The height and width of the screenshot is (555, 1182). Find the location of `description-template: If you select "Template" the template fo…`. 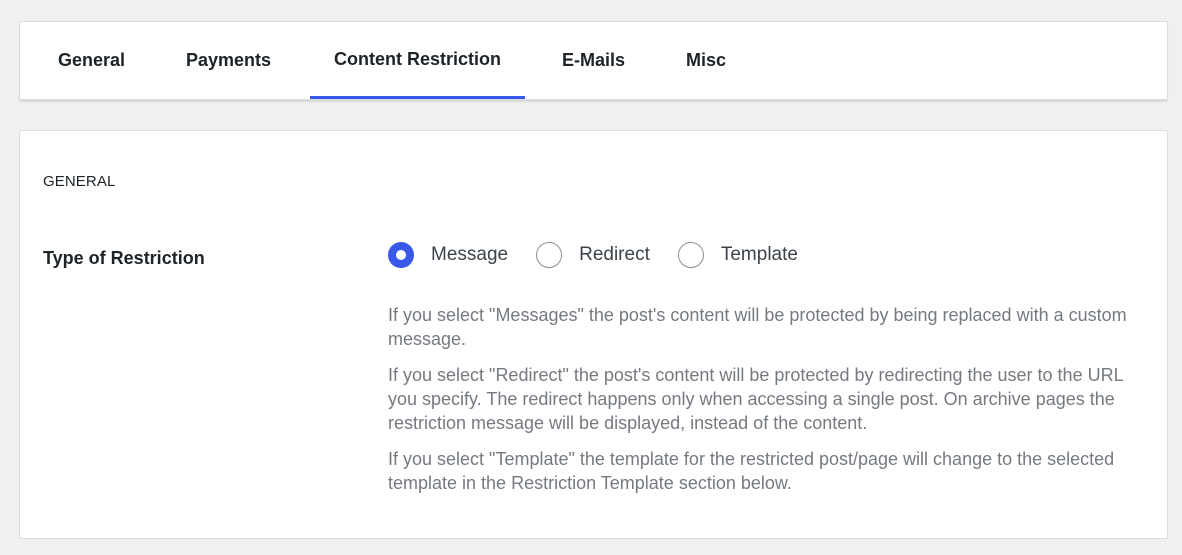

description-template: If you select "Template" the template fo… is located at coordinates (751, 471).